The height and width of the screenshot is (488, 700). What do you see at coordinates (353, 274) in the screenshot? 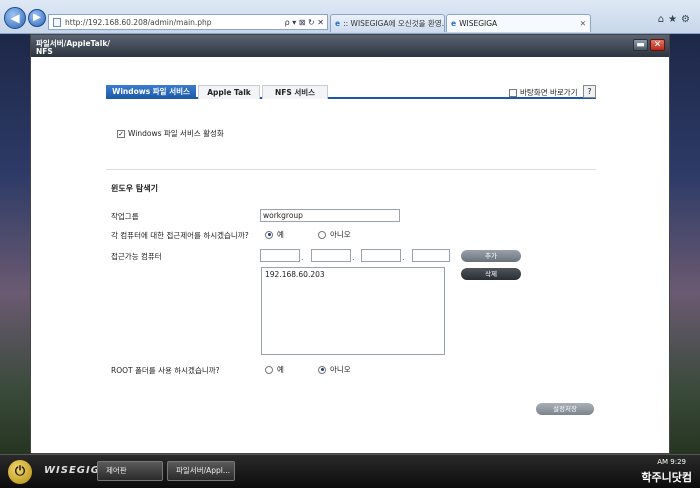
I see `list-item: 192.168.60.203` at bounding box center [353, 274].